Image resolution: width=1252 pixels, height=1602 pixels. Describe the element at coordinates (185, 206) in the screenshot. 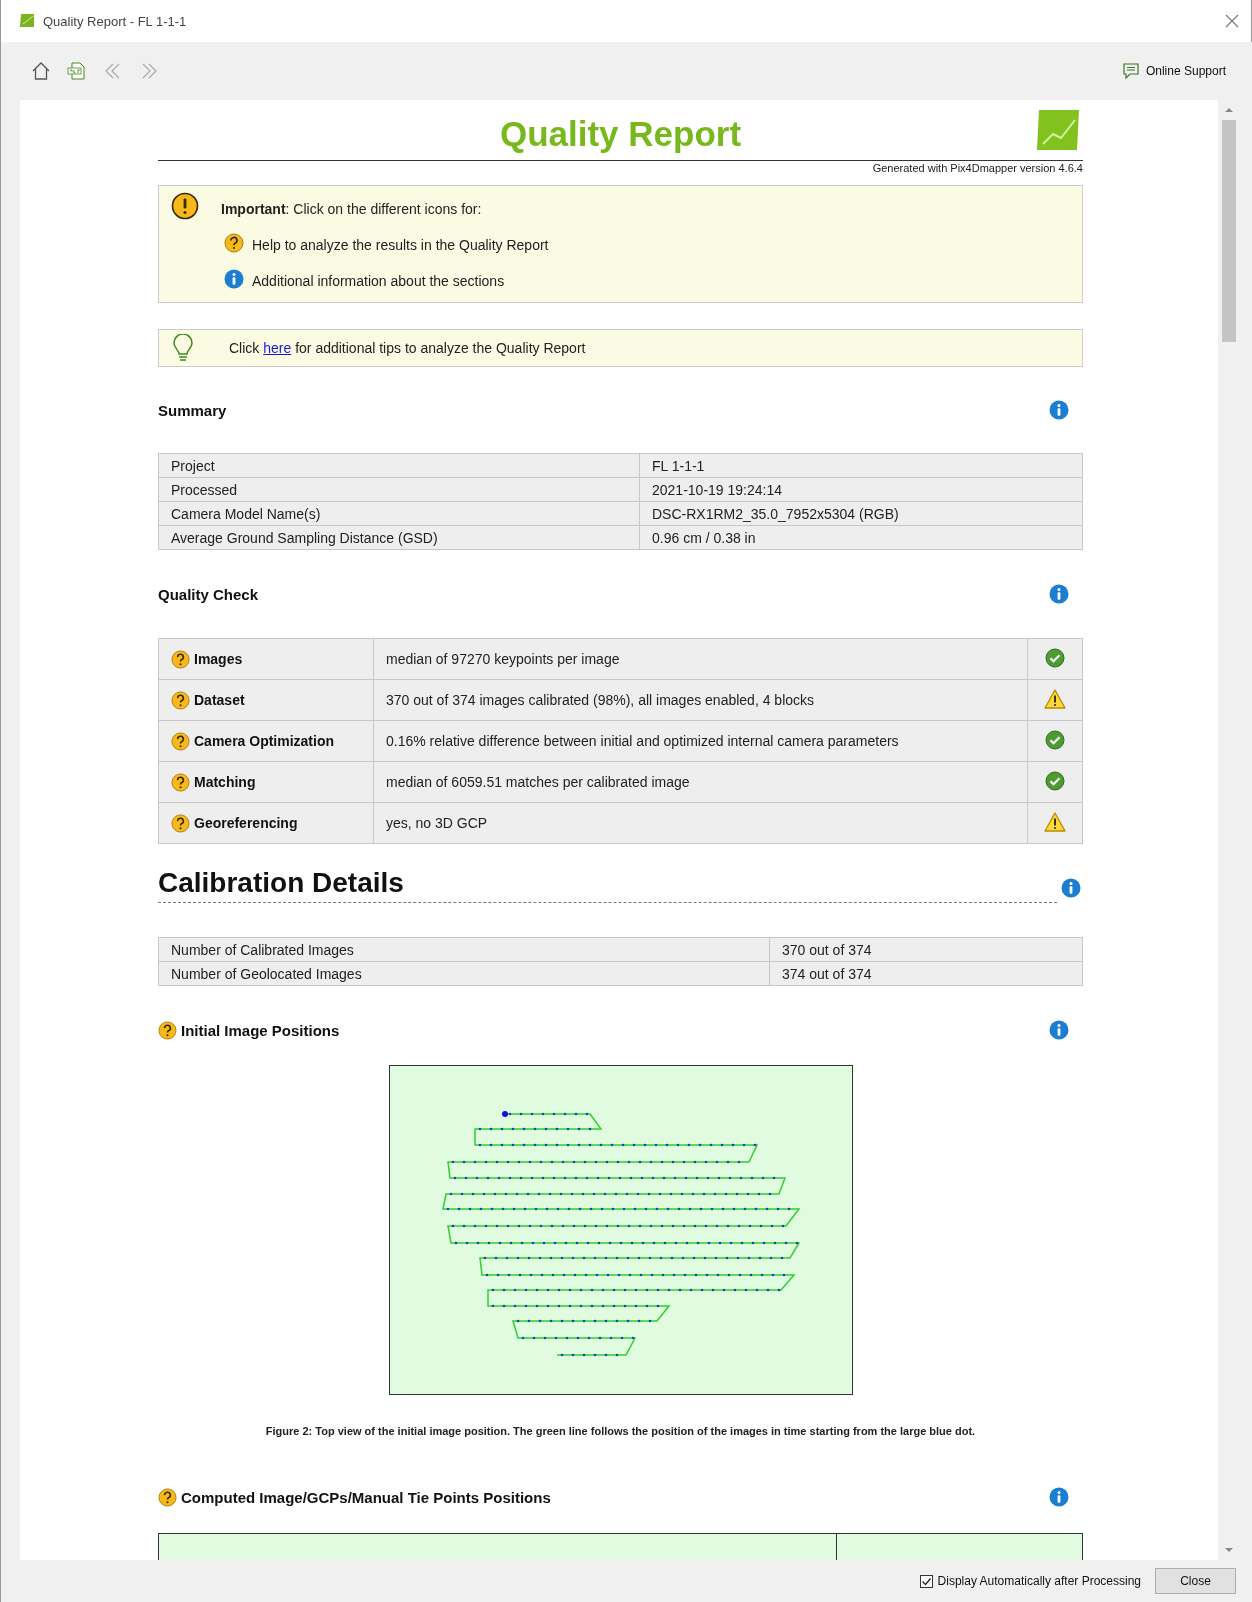

I see `alert-icon` at that location.